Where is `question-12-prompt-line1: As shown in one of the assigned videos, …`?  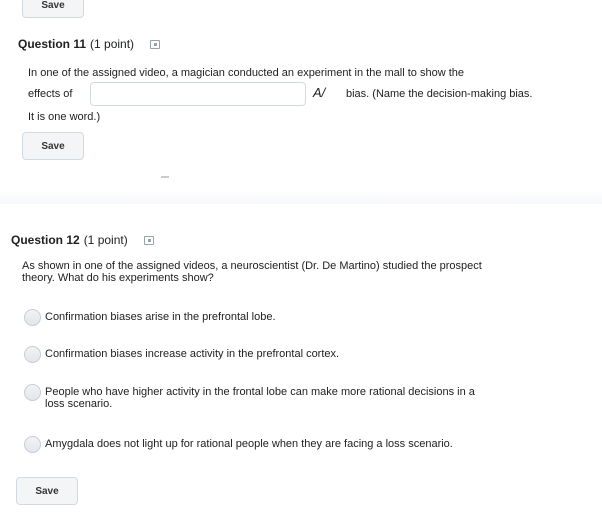
question-12-prompt-line1: As shown in one of the assigned videos, … is located at coordinates (252, 266).